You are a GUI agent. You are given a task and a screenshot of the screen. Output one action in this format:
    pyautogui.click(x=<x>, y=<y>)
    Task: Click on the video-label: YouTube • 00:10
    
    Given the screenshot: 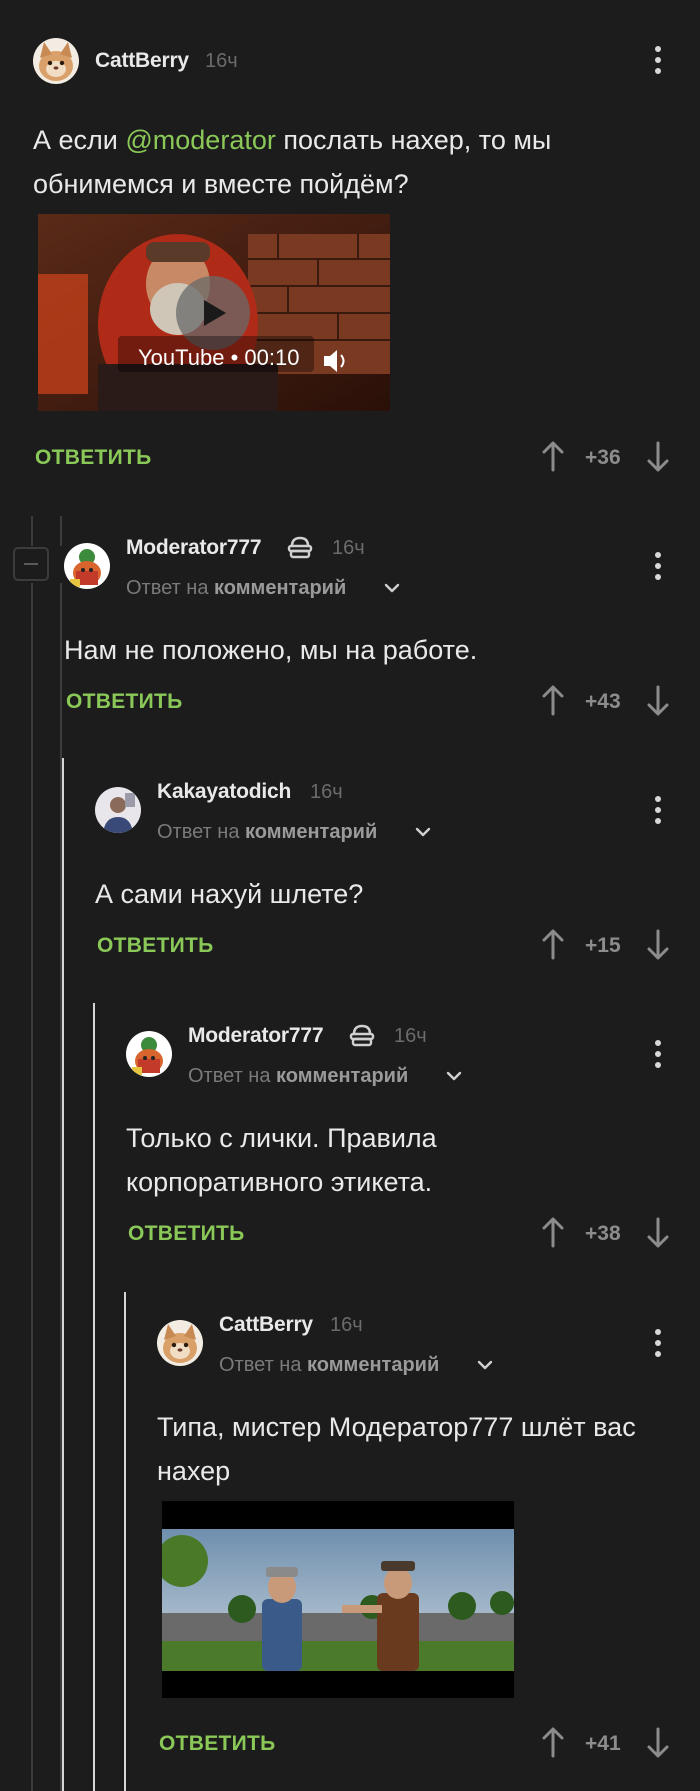 What is the action you would take?
    pyautogui.click(x=218, y=357)
    